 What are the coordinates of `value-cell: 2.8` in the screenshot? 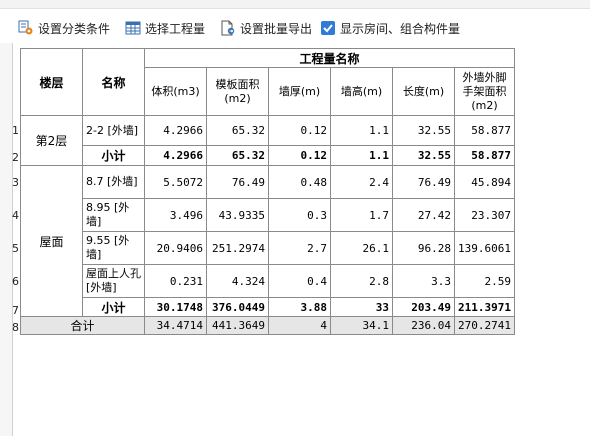 It's located at (361, 281).